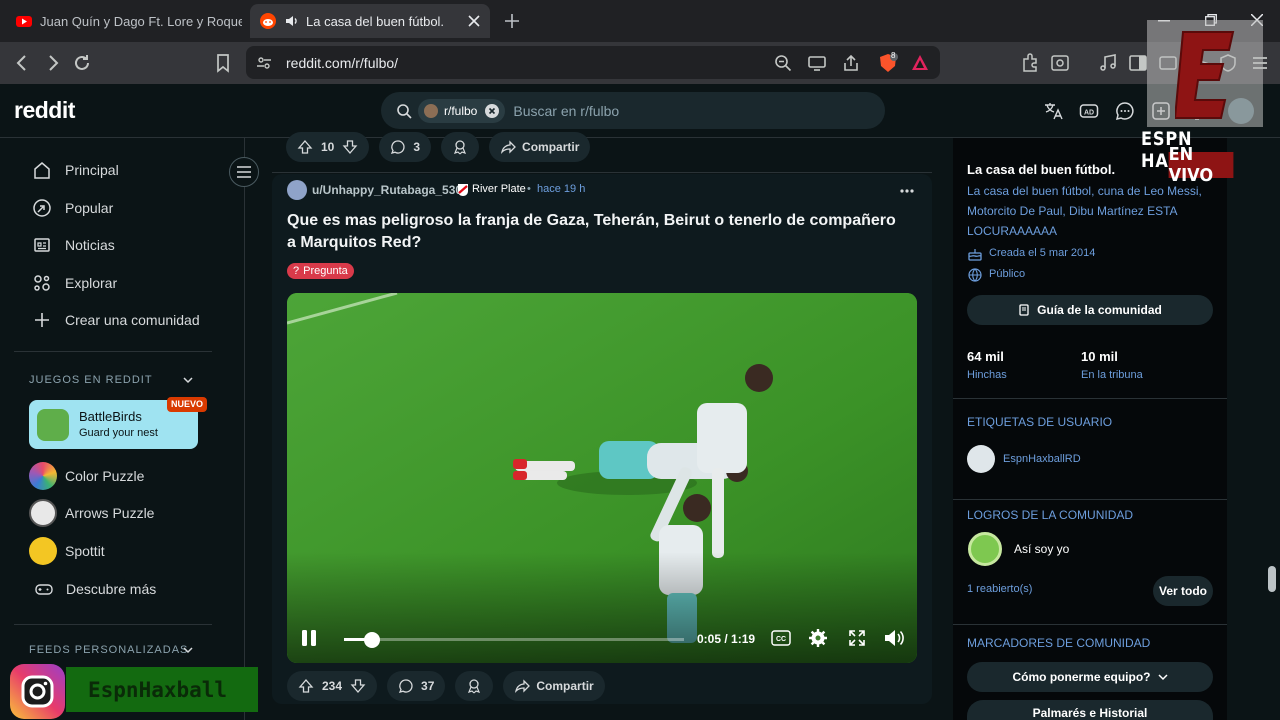  I want to click on community-guide-button: Guía de la comunidad, so click(1090, 310).